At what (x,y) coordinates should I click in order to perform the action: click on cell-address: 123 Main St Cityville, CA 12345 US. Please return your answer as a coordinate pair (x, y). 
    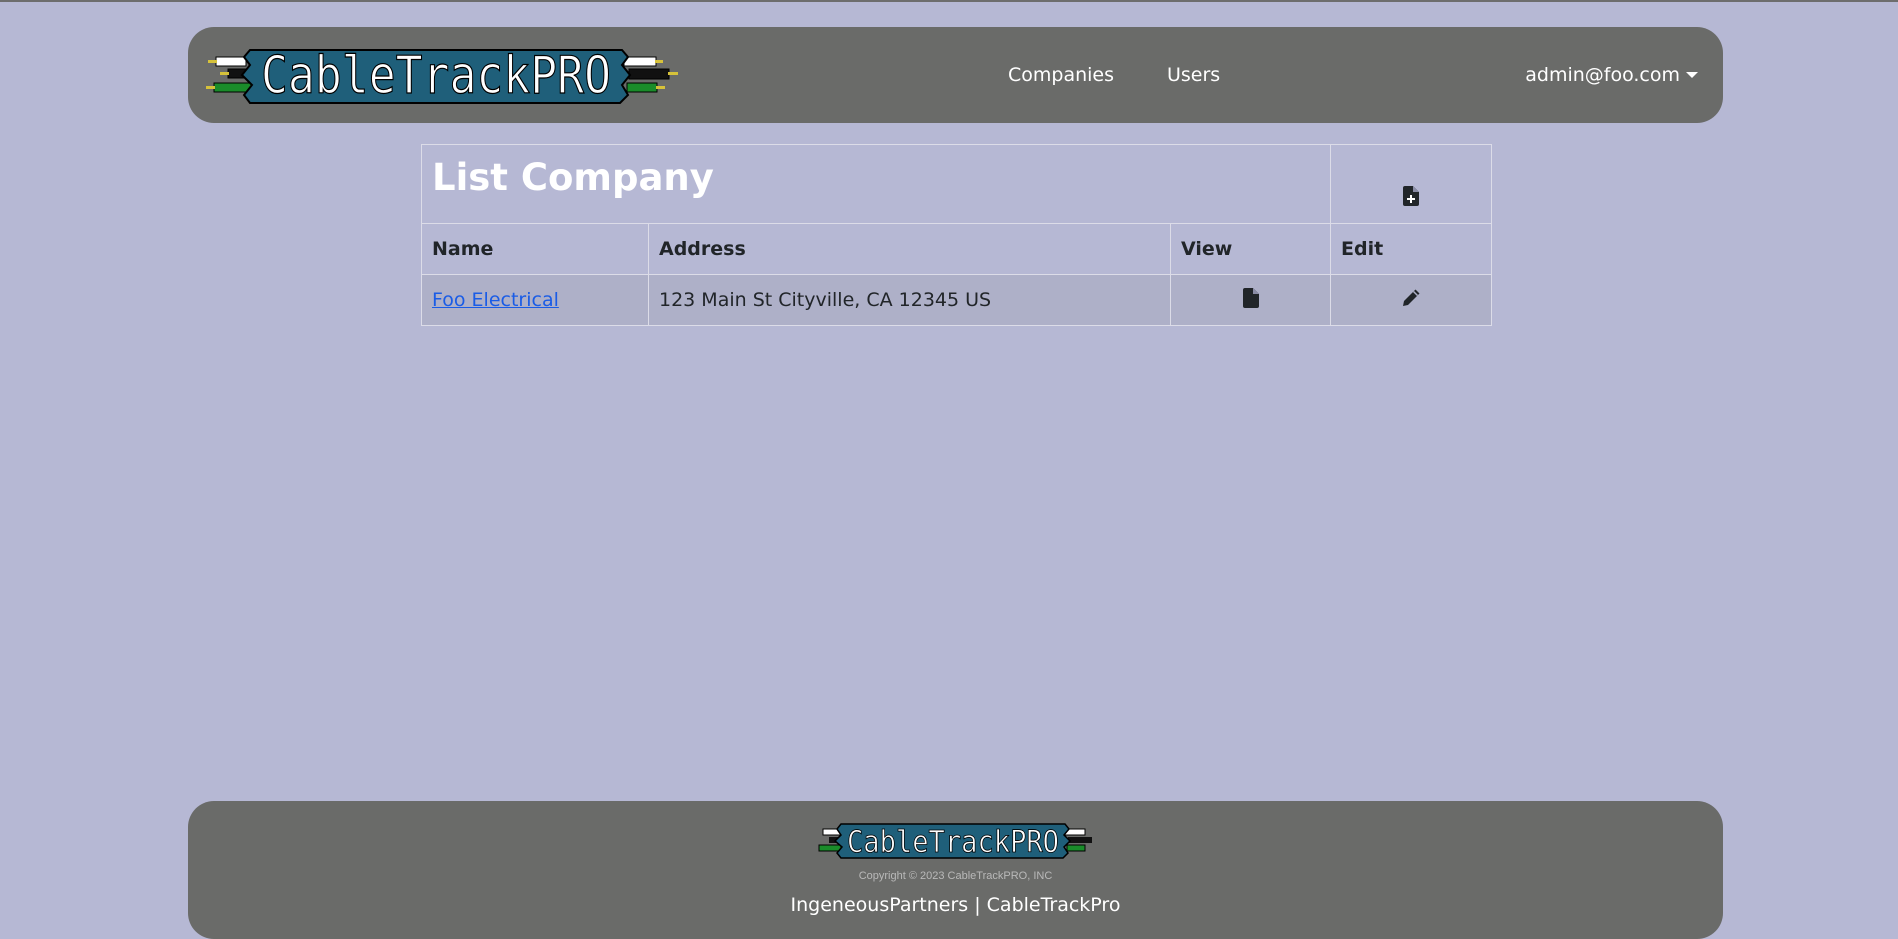
    Looking at the image, I should click on (909, 300).